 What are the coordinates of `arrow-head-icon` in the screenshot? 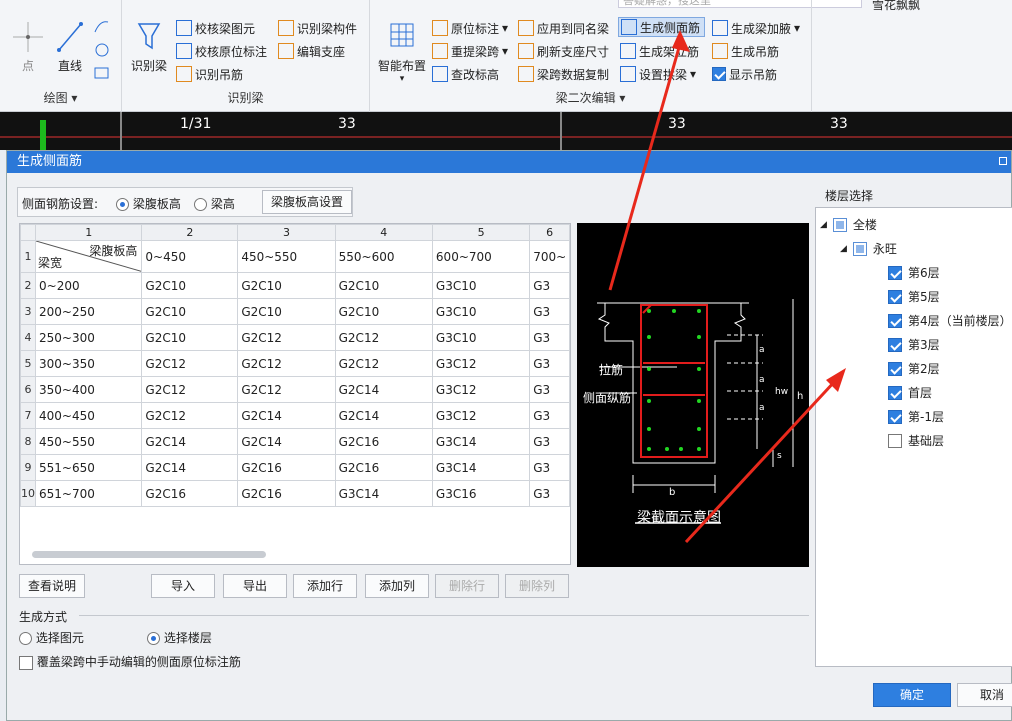 It's located at (681, 41).